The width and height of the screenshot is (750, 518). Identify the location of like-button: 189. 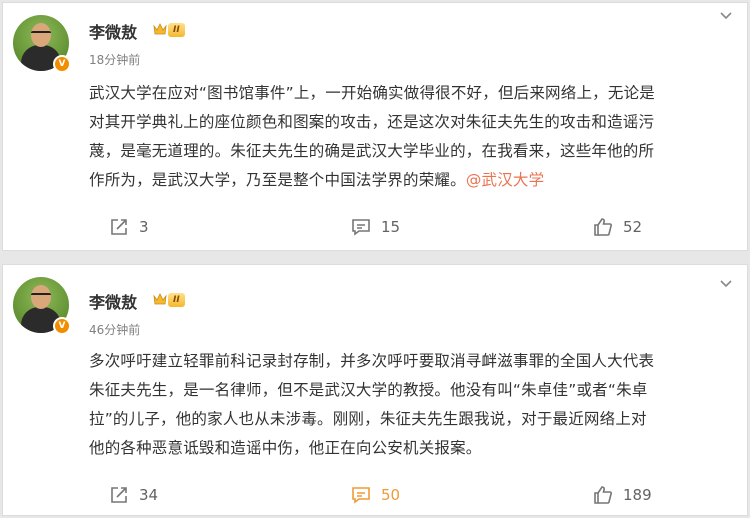
(622, 495).